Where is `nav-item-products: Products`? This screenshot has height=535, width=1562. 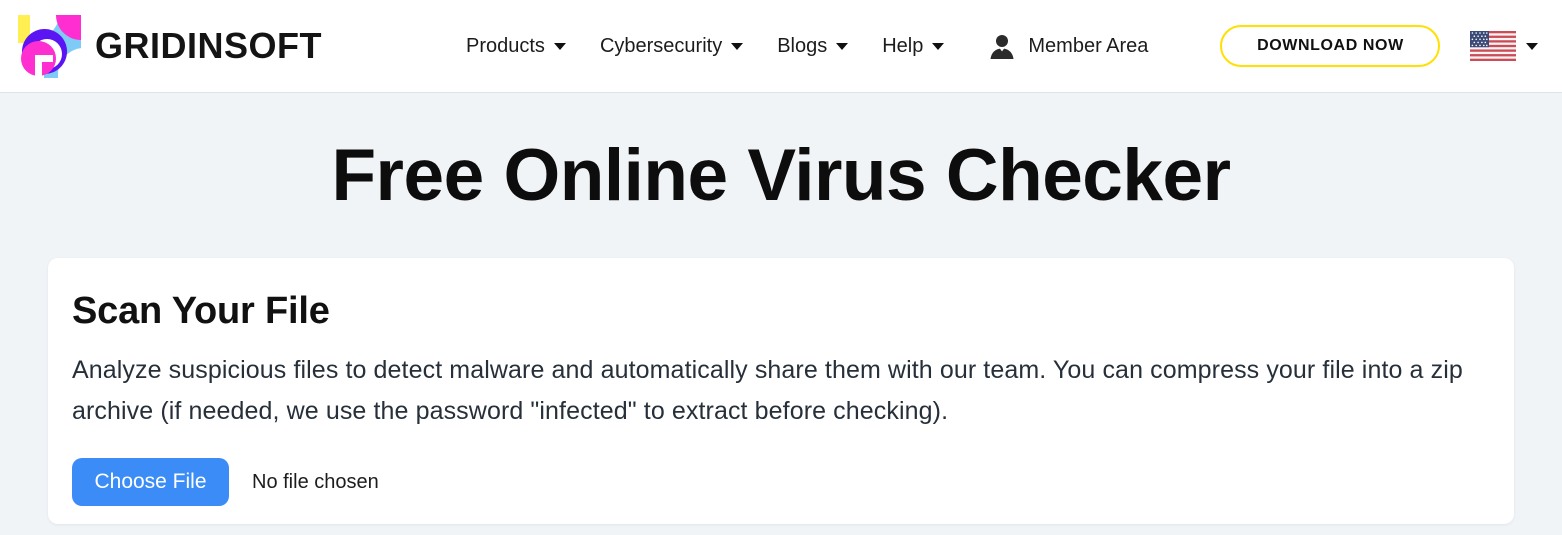 nav-item-products: Products is located at coordinates (516, 46).